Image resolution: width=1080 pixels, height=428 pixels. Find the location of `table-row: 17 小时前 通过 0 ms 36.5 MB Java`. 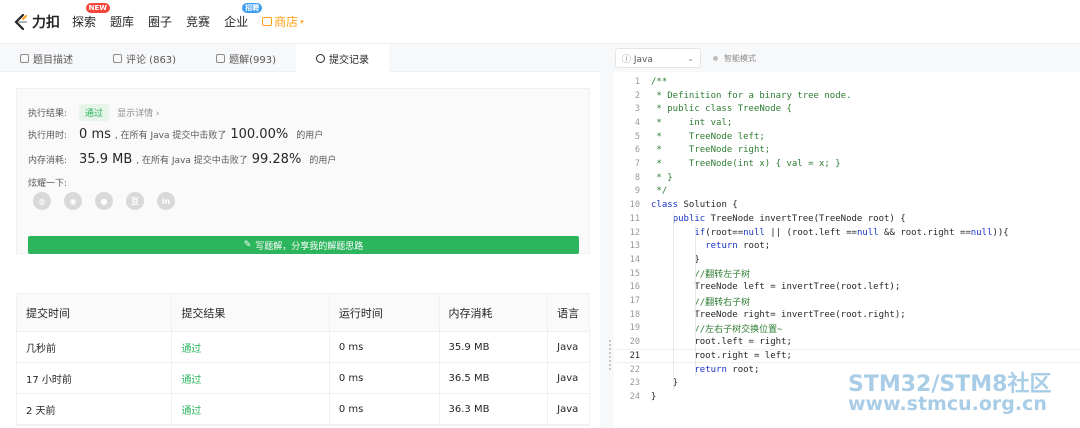

table-row: 17 小时前 通过 0 ms 36.5 MB Java is located at coordinates (303, 378).